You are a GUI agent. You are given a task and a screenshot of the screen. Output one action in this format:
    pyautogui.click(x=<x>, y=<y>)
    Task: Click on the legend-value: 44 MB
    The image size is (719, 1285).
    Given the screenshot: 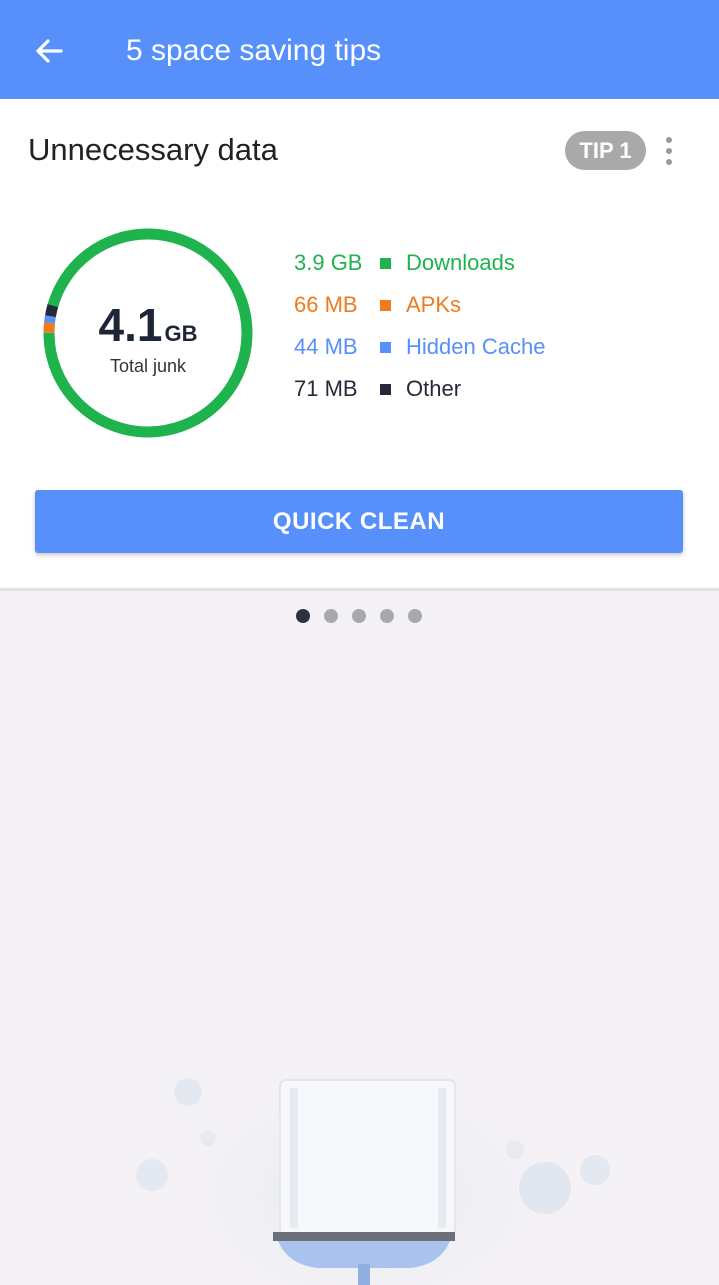 What is the action you would take?
    pyautogui.click(x=326, y=346)
    